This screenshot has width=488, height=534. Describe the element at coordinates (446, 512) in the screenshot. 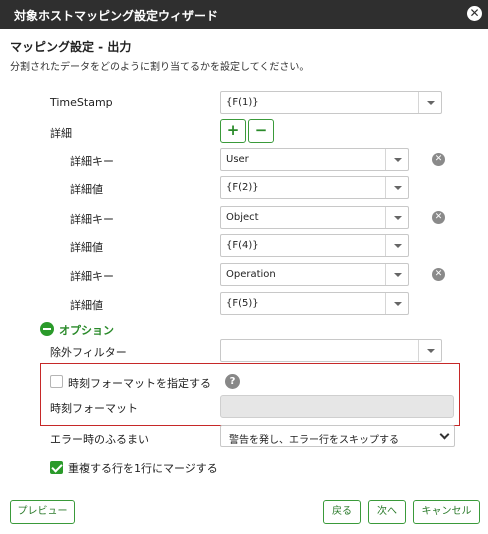

I see `cancel-button: キャンセル` at that location.